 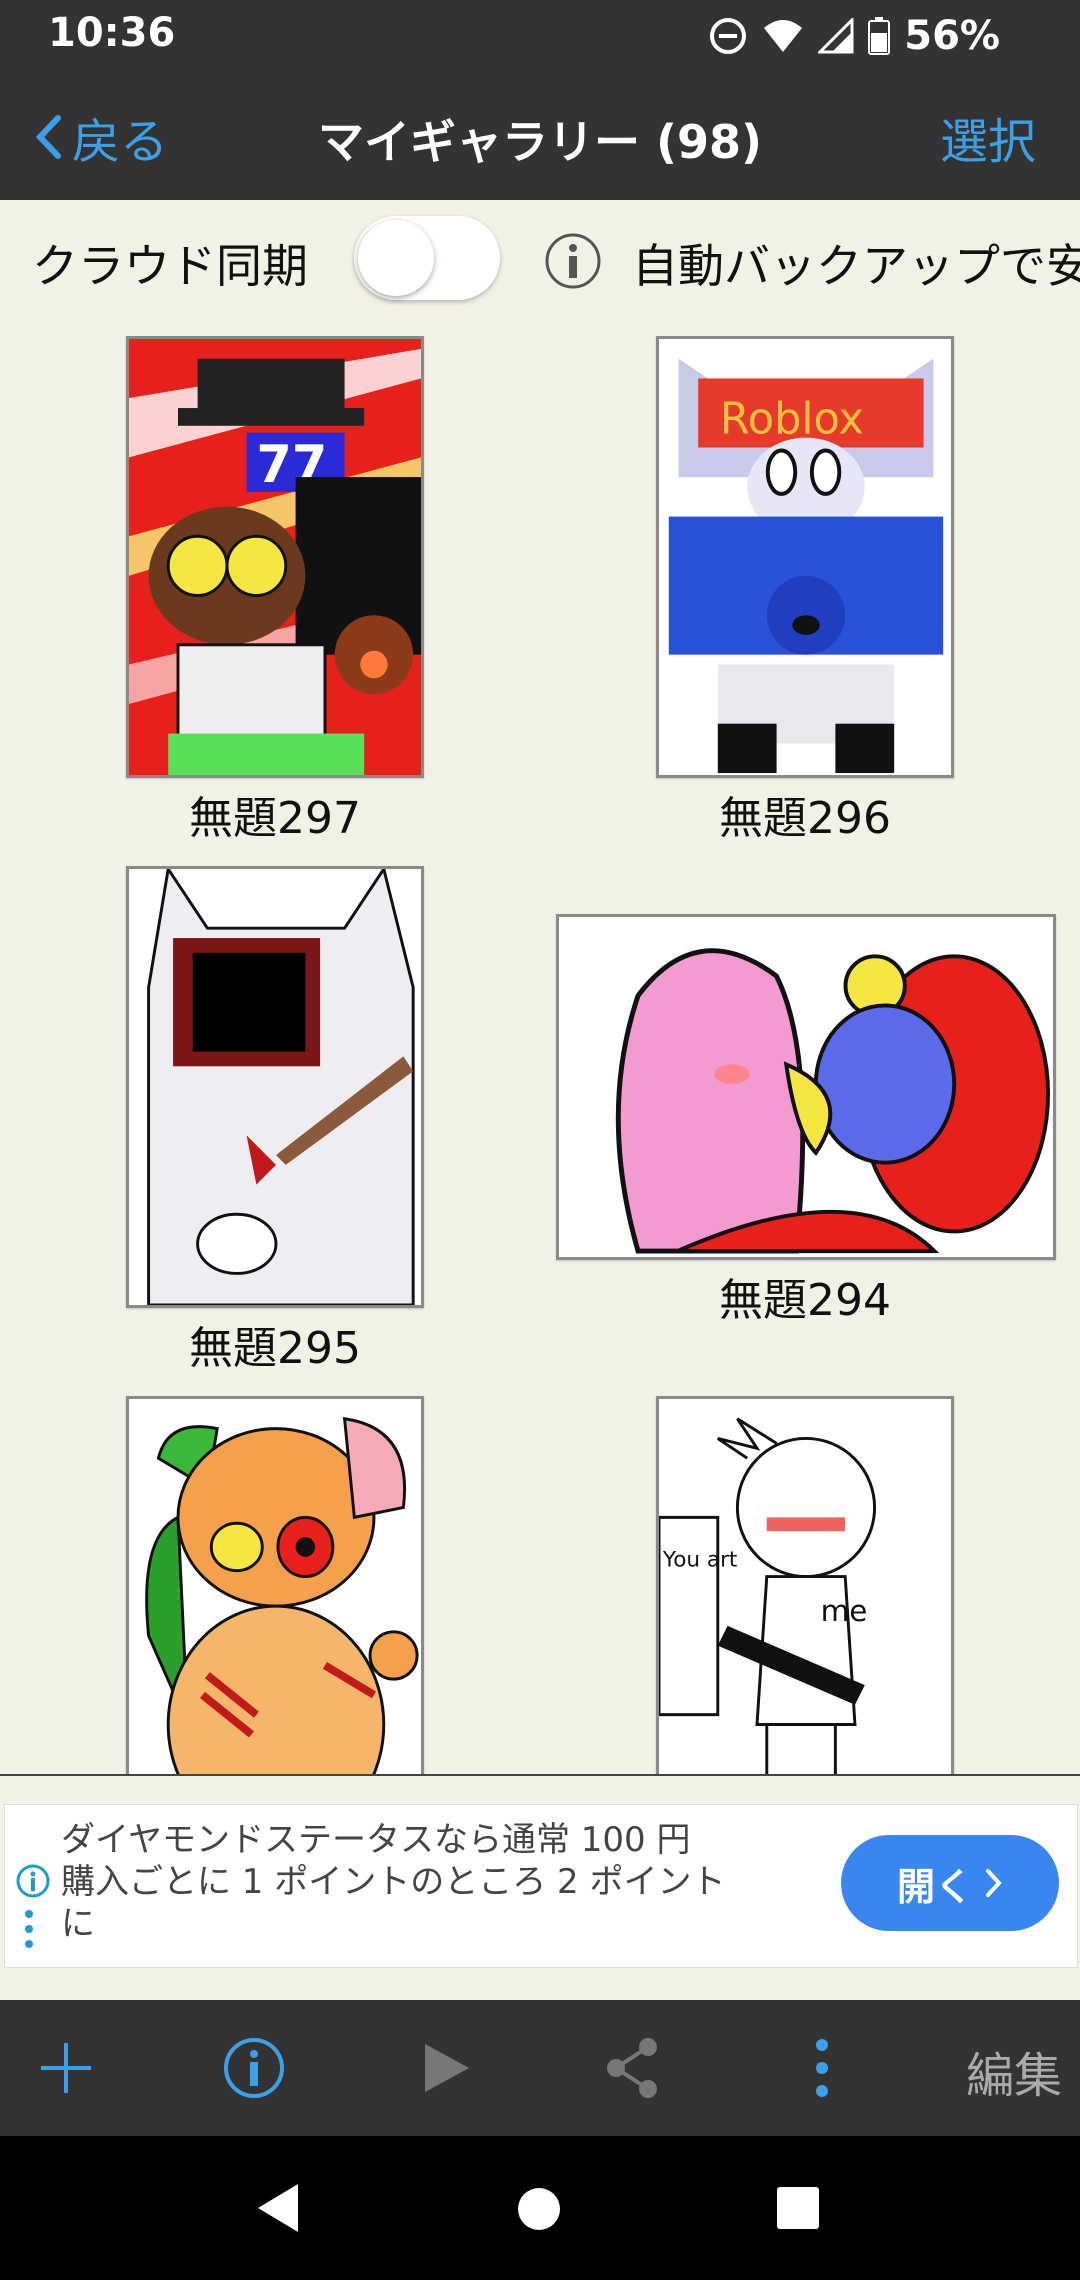 What do you see at coordinates (33, 1881) in the screenshot?
I see `ad-info-icon` at bounding box center [33, 1881].